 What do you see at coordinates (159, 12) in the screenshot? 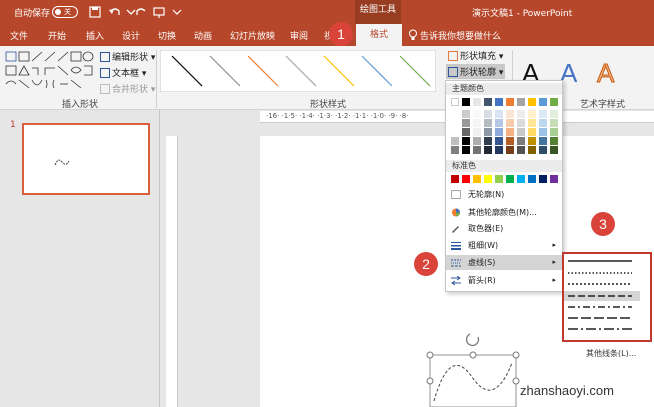
I see `present-from-start-icon` at bounding box center [159, 12].